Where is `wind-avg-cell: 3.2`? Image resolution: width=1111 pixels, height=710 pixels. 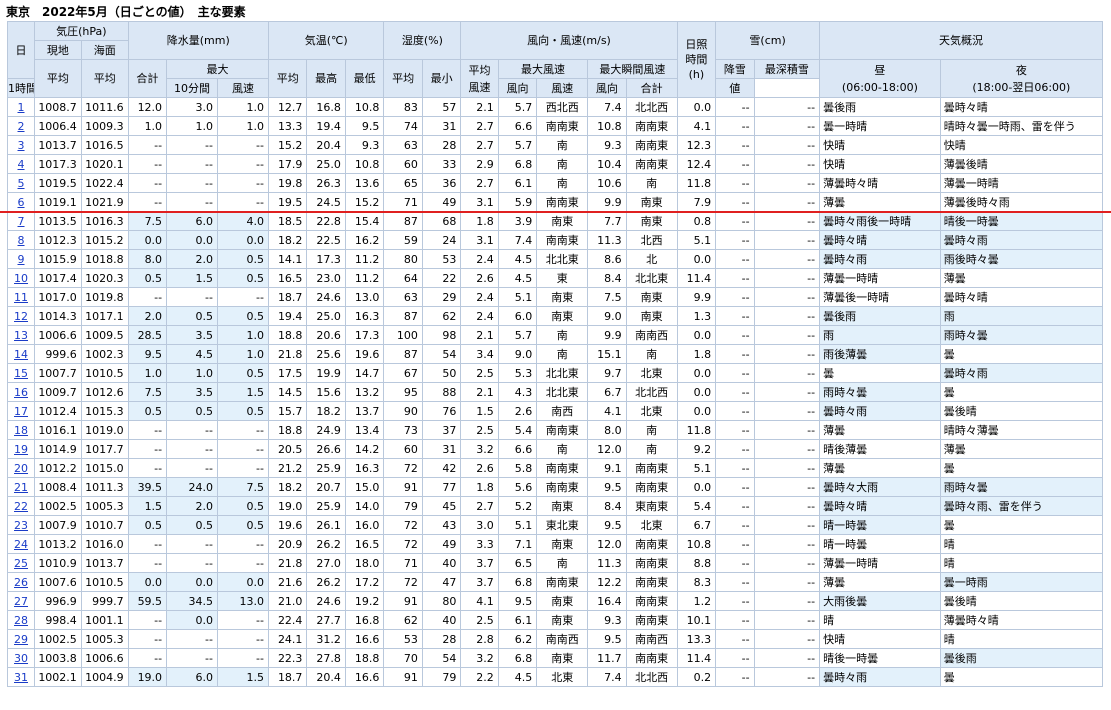
wind-avg-cell: 3.2 is located at coordinates (479, 449).